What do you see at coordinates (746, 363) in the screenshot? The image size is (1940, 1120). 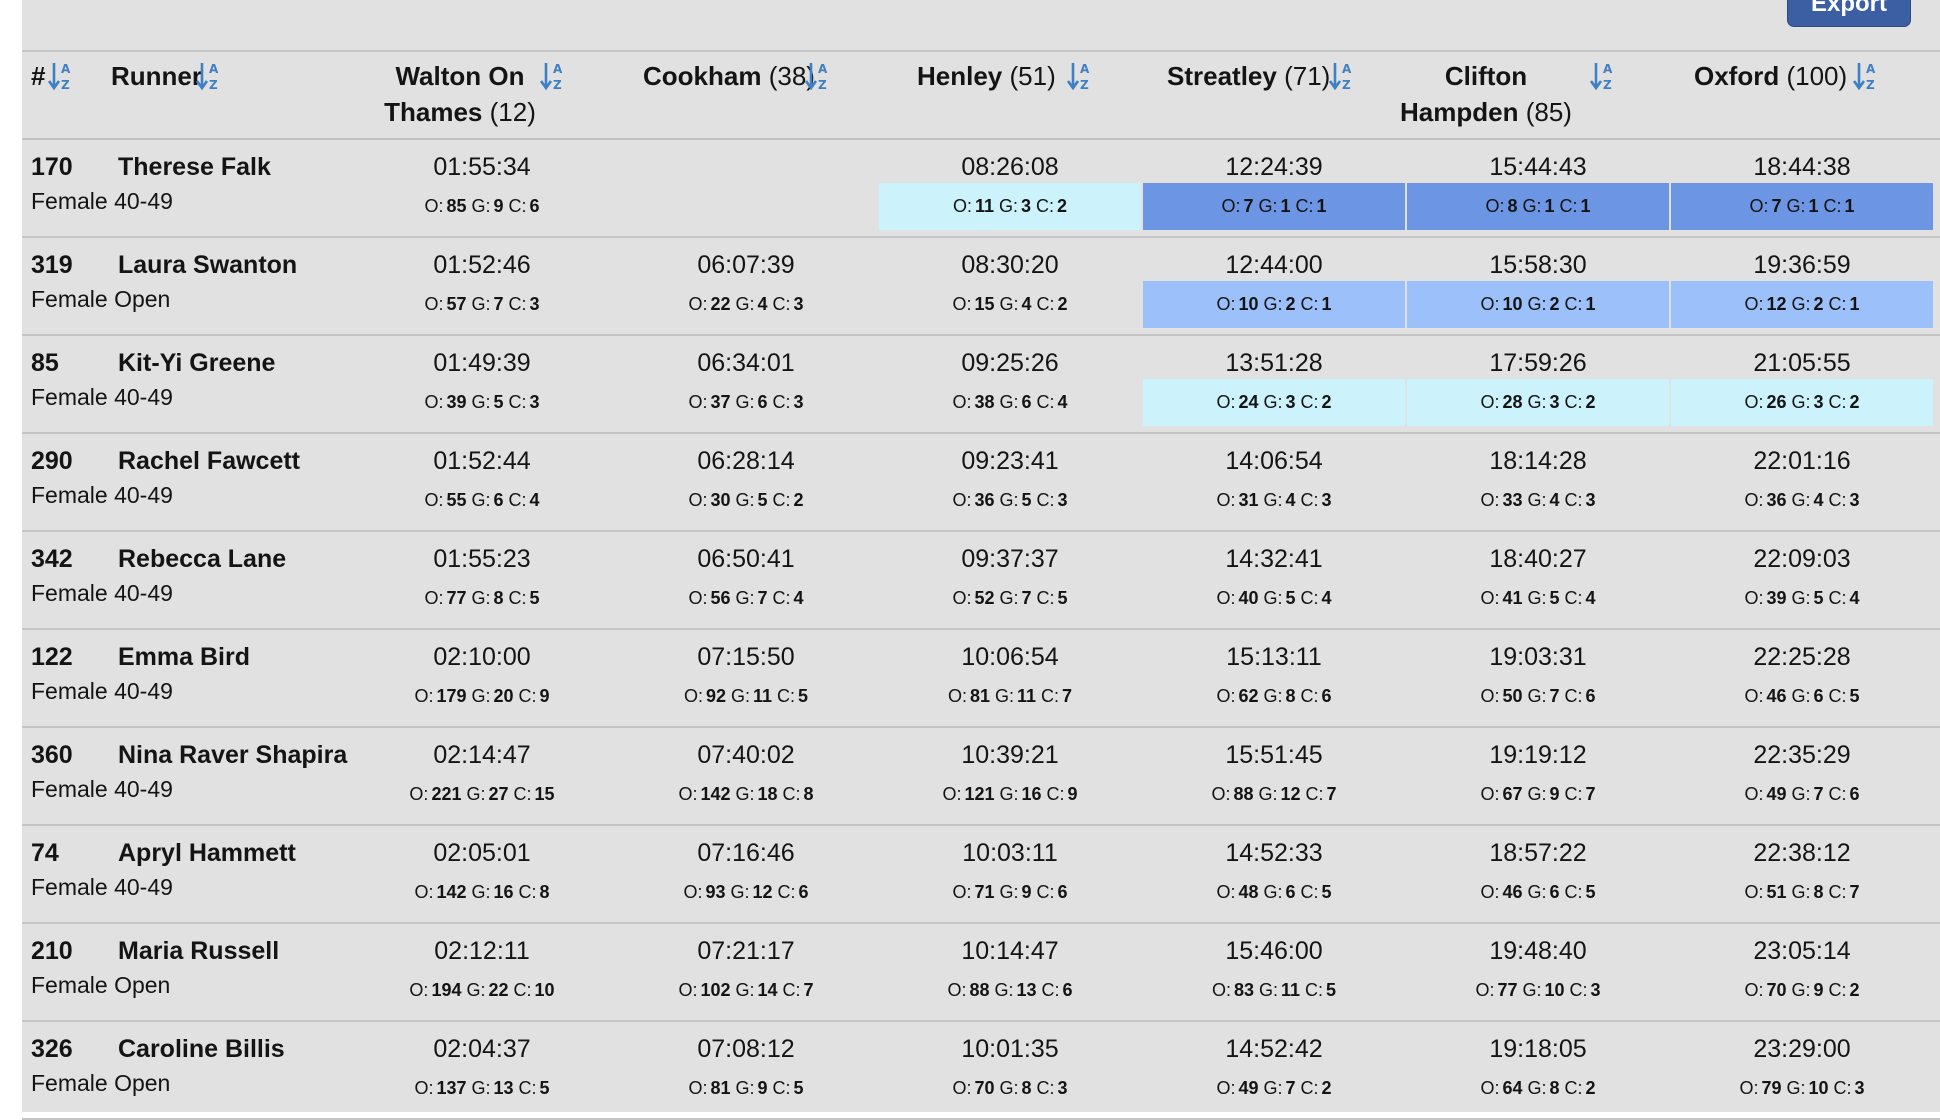 I see `split-time: 06:34:01` at bounding box center [746, 363].